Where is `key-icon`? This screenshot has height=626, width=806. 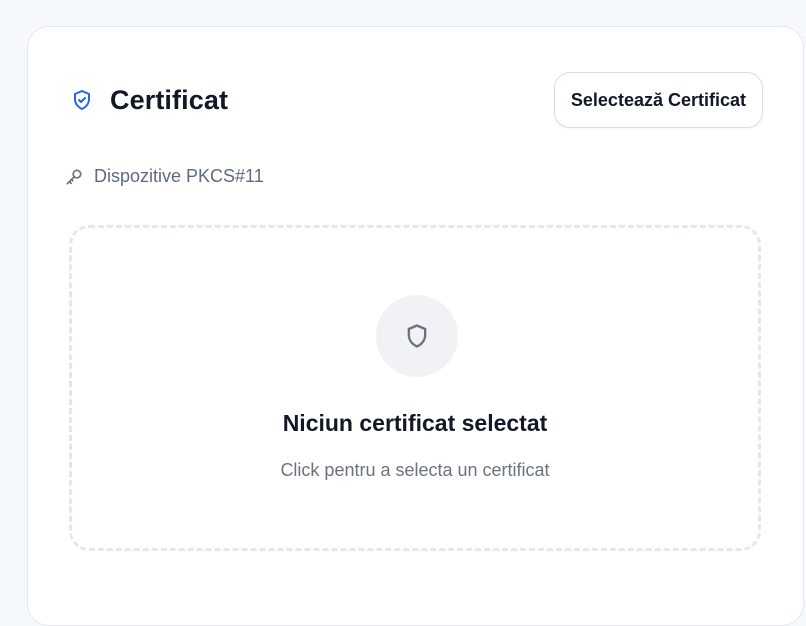 key-icon is located at coordinates (74, 177).